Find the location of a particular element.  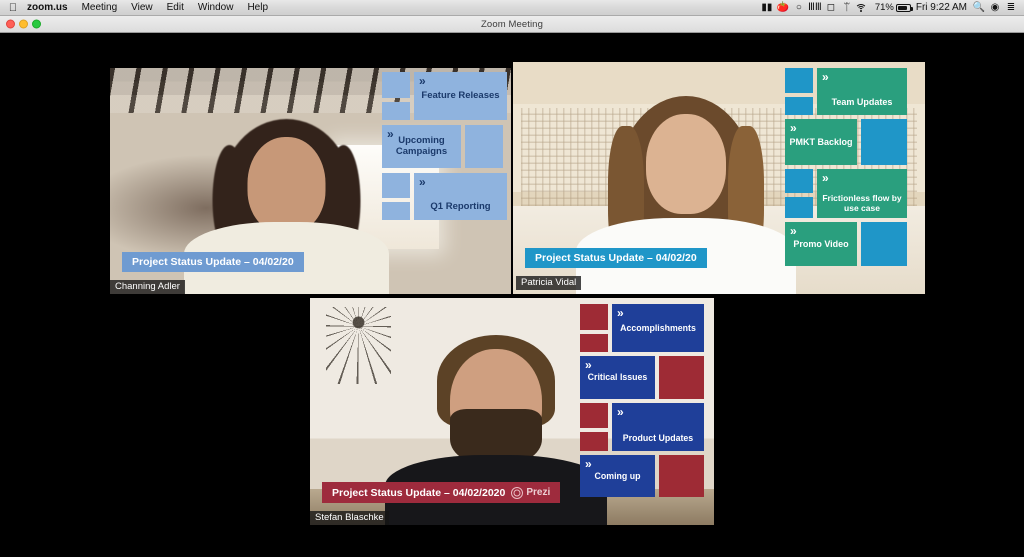

prezi-card-overlay: » Feature Releases » Upcoming Campaigns is located at coordinates (444, 146).